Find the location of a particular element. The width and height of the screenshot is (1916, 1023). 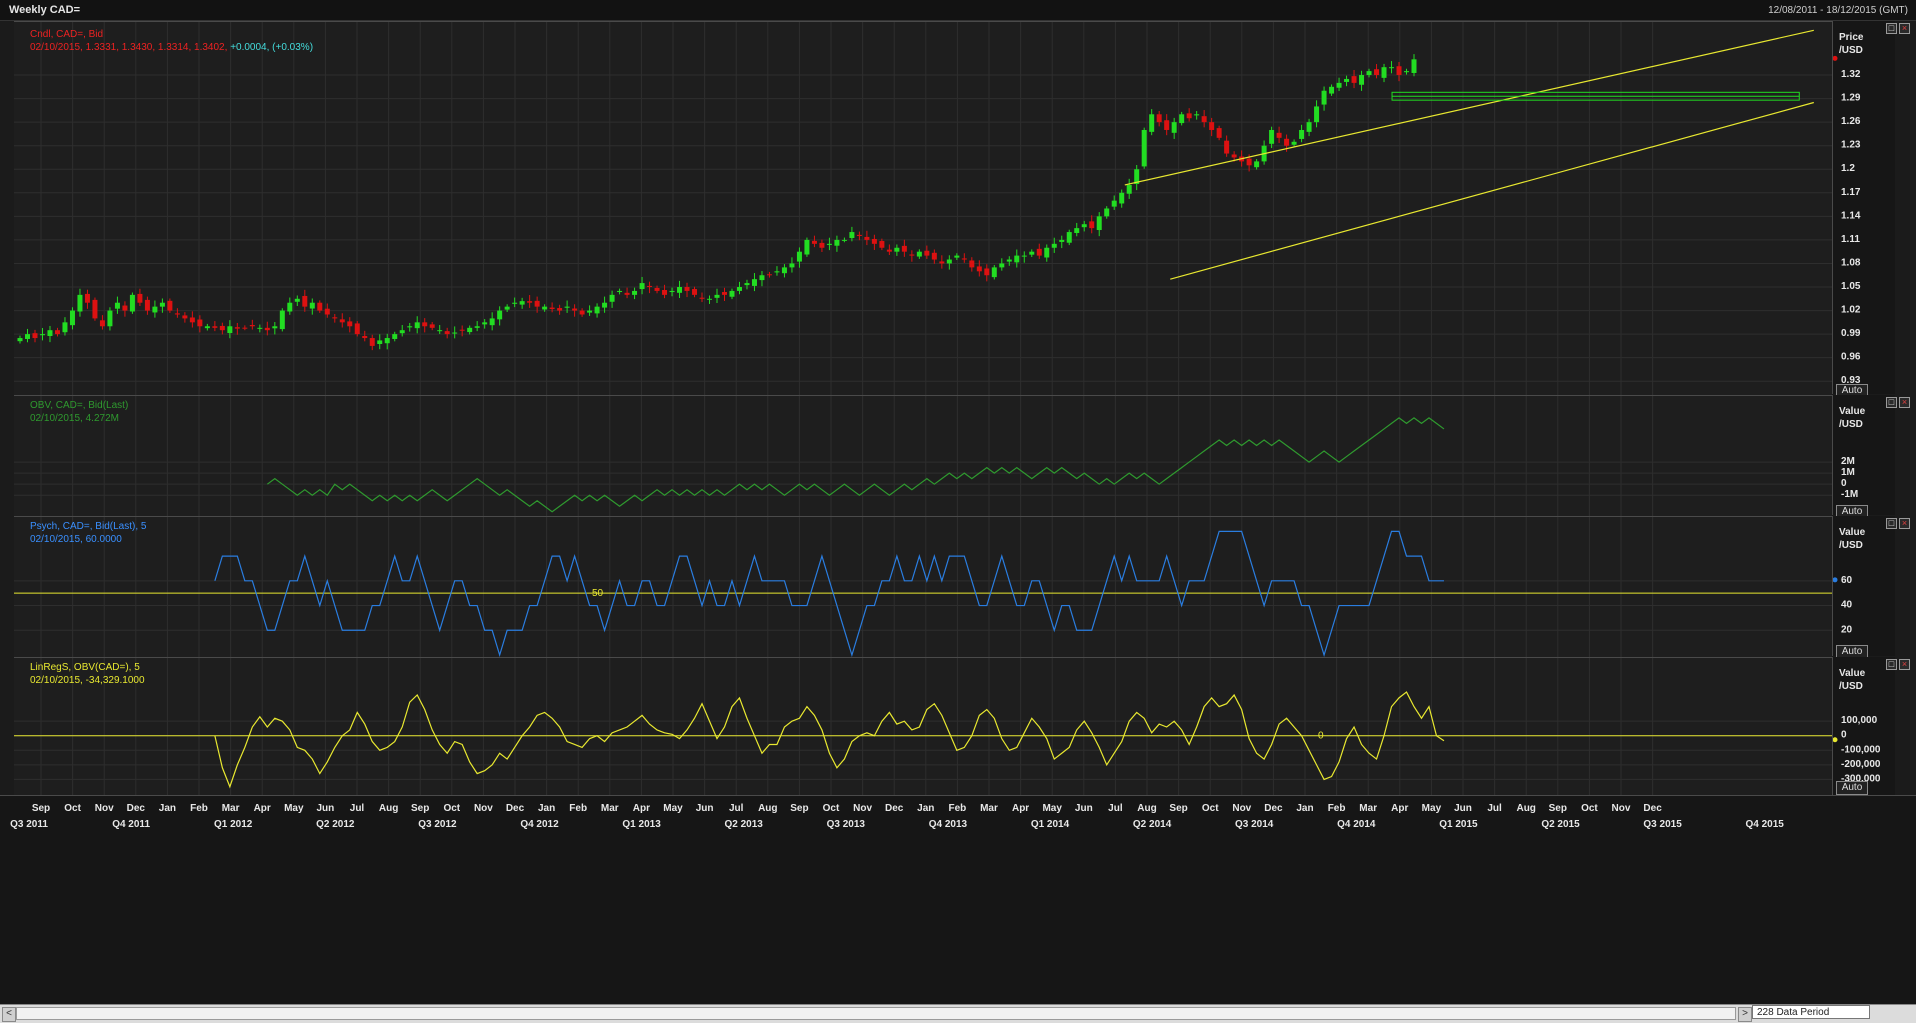

psych-tick-label: 20 is located at coordinates (1847, 629).